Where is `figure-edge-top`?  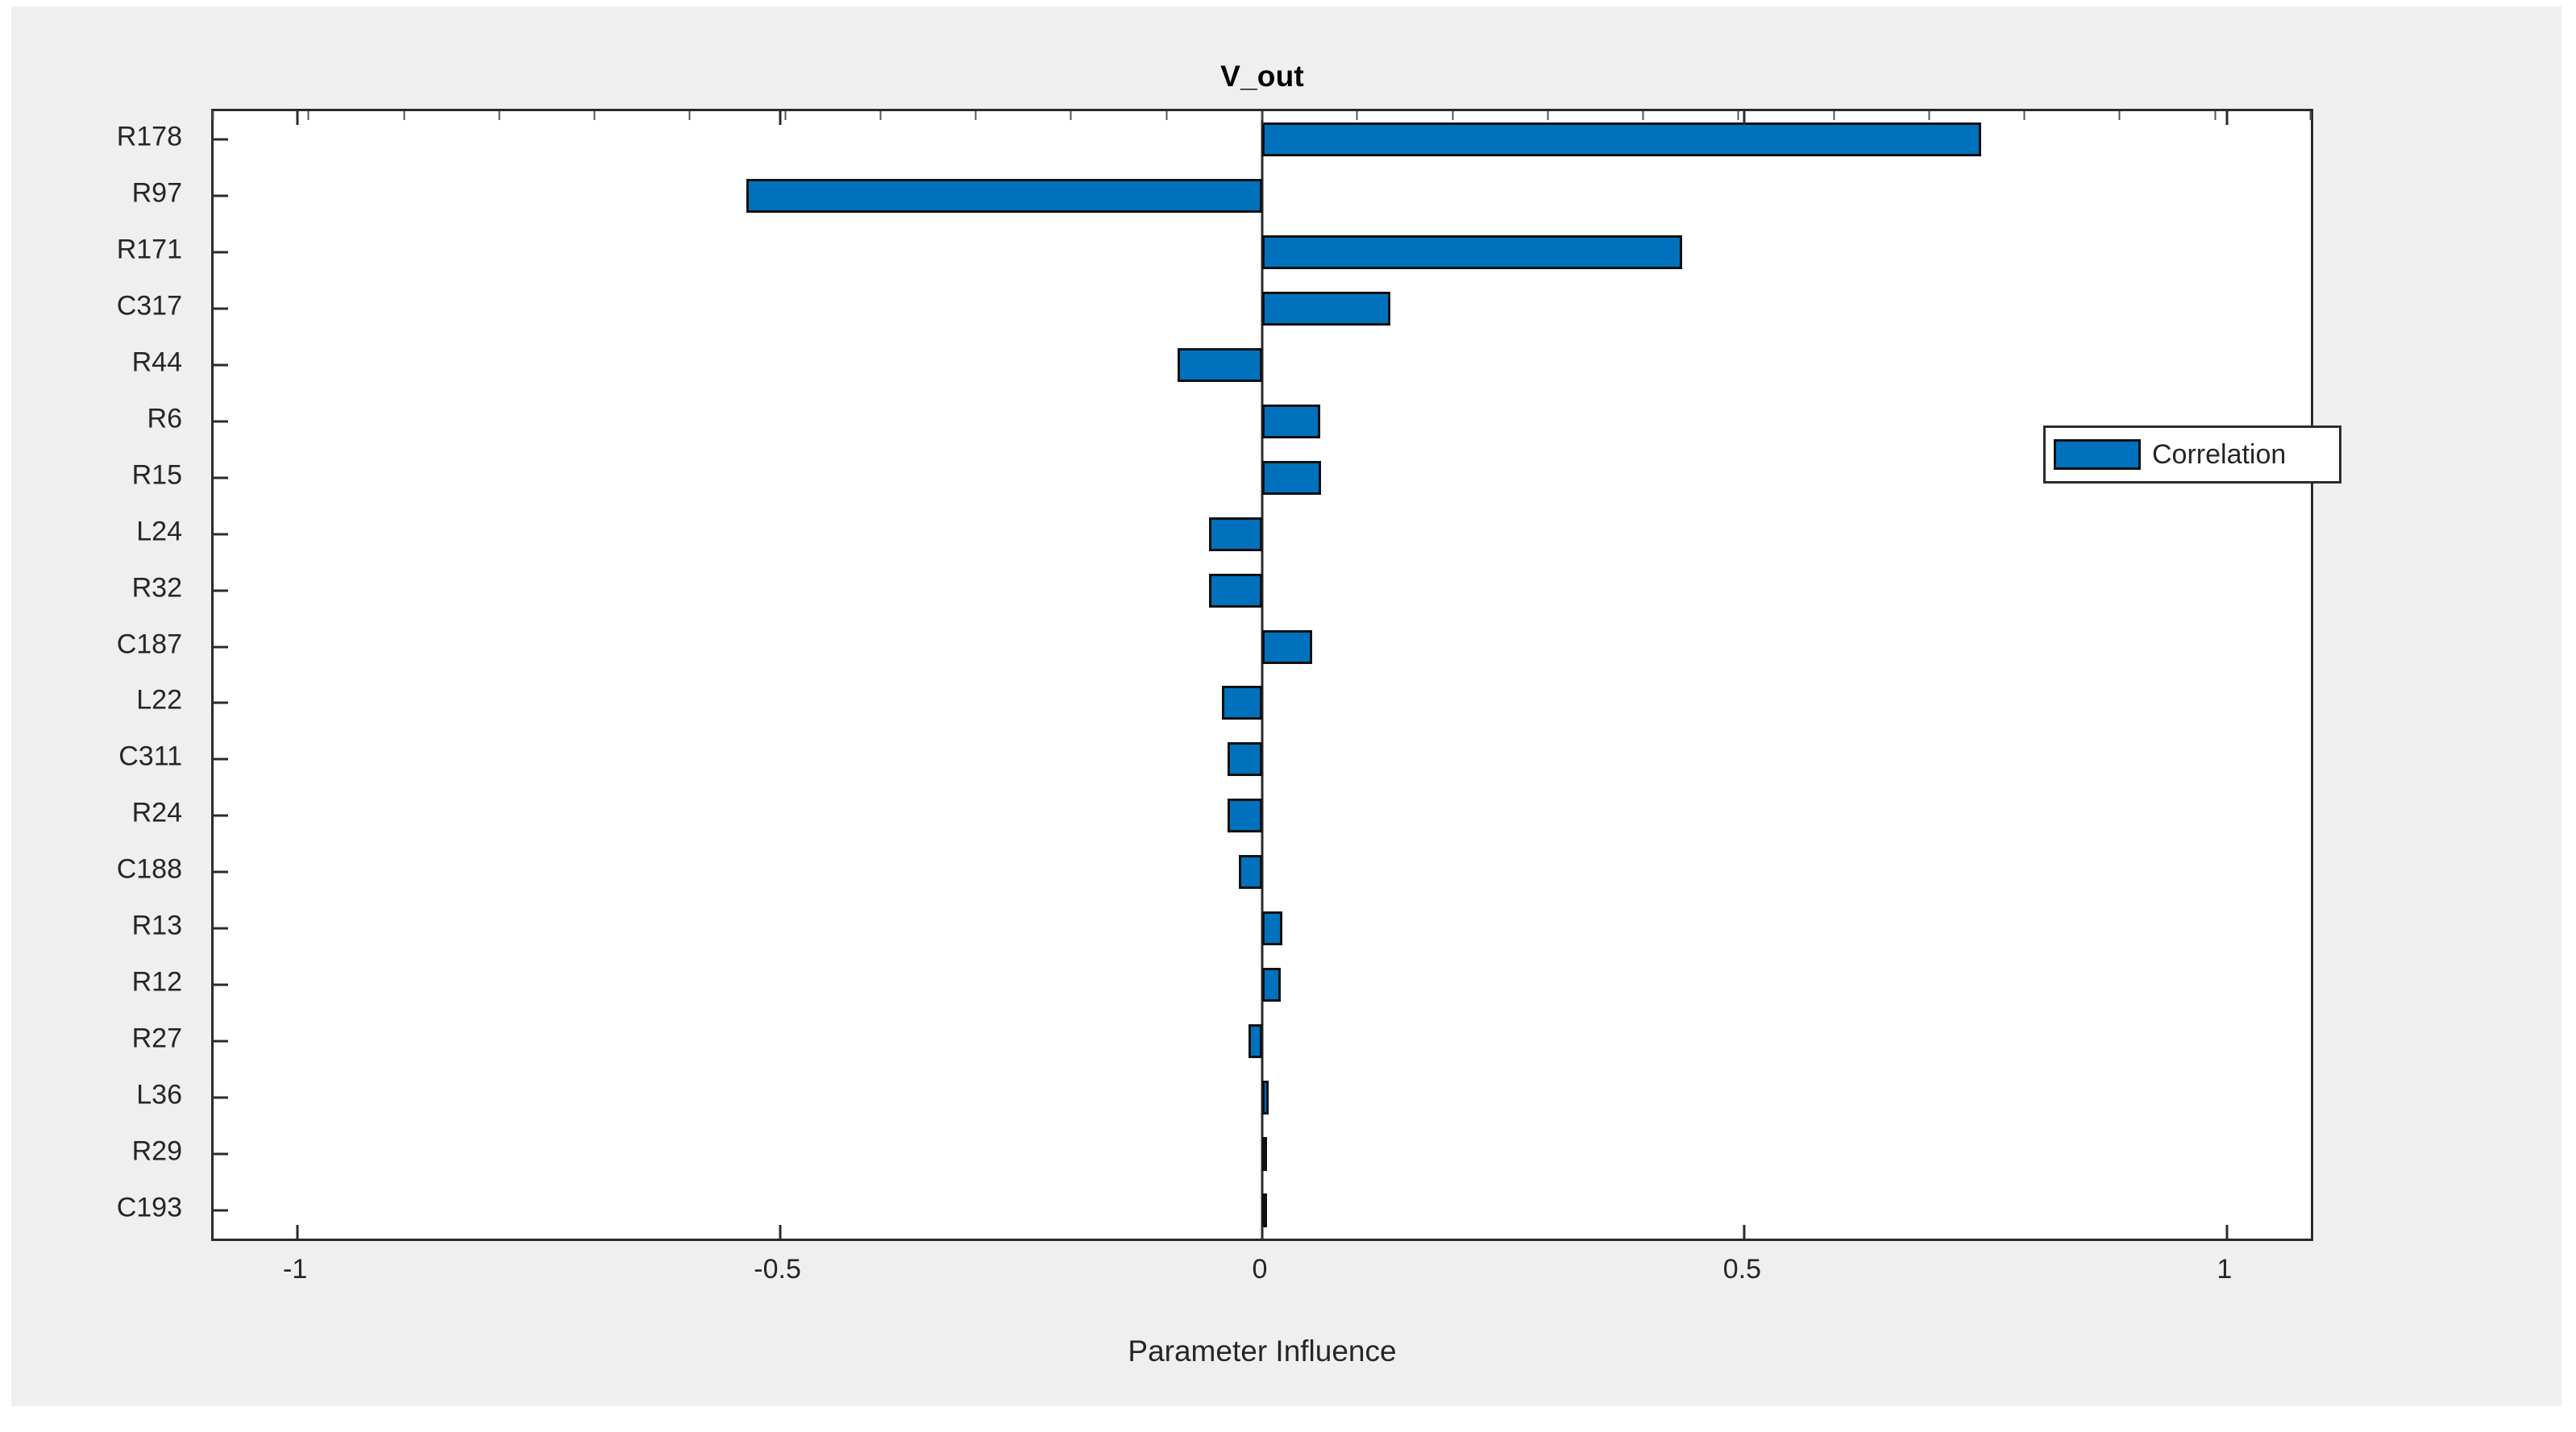 figure-edge-top is located at coordinates (1288, 3).